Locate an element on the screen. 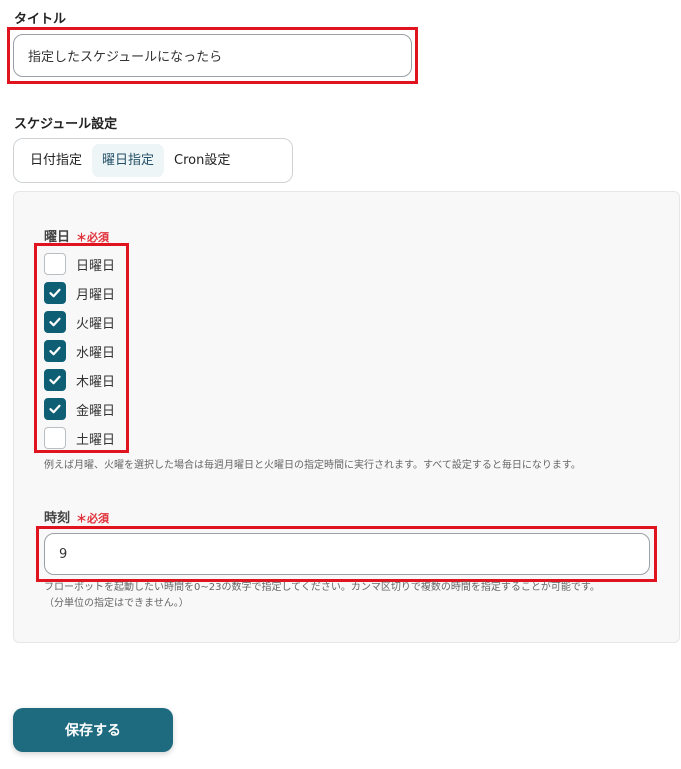  schedule-tabs: 日付指定 曜日指定 Cron設定 is located at coordinates (153, 160).